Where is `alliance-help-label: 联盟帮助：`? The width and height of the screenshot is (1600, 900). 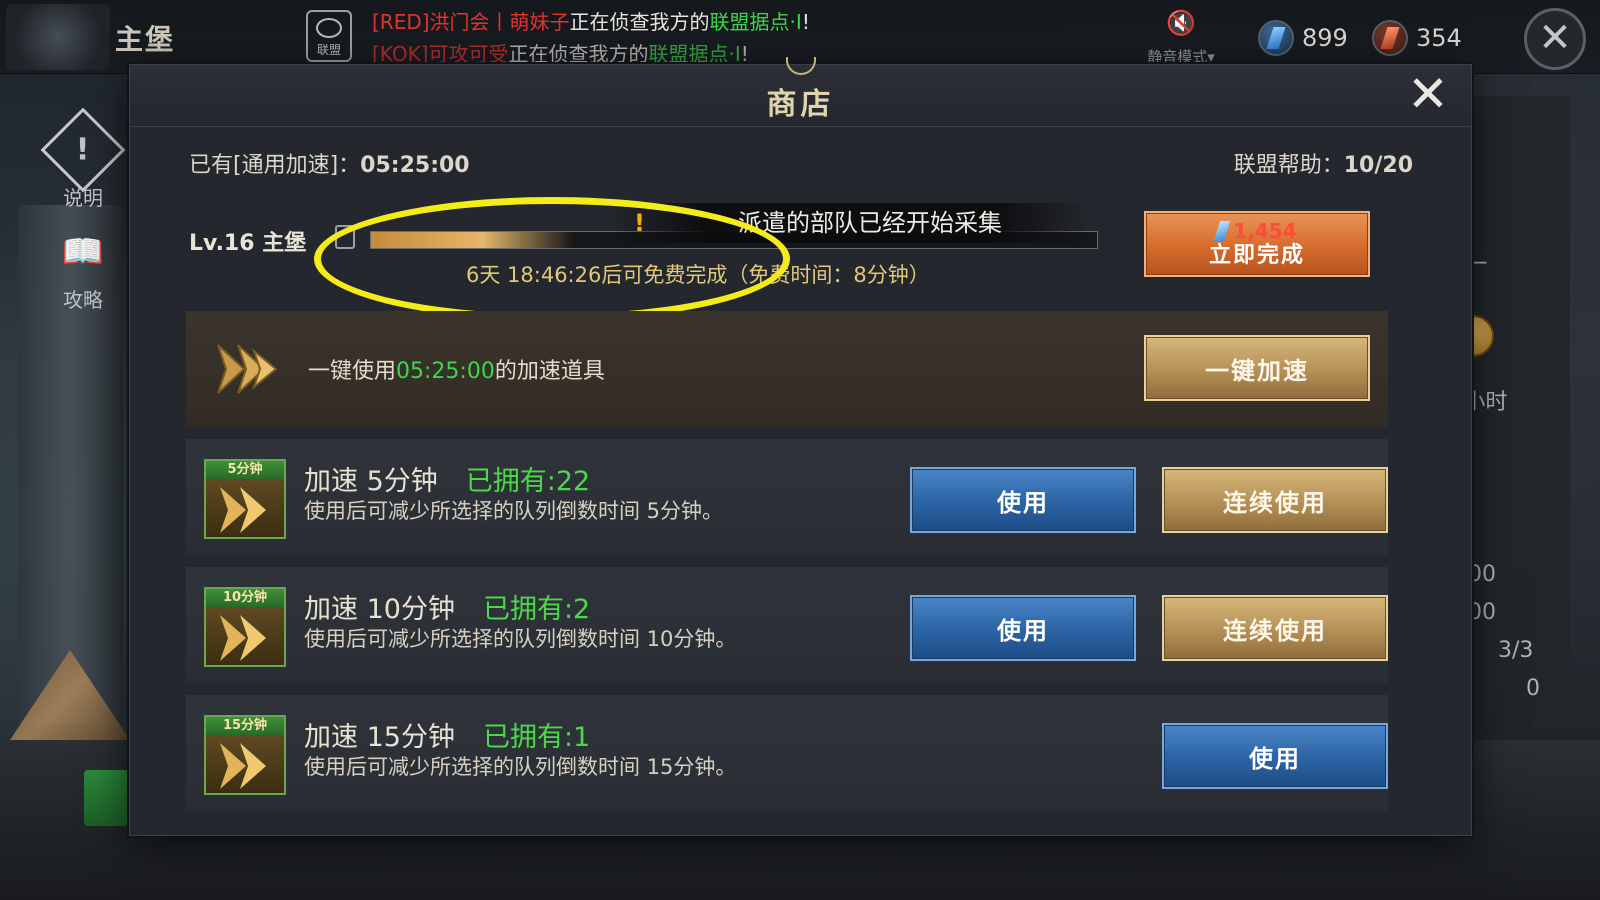
alliance-help-label: 联盟帮助： is located at coordinates (1288, 165).